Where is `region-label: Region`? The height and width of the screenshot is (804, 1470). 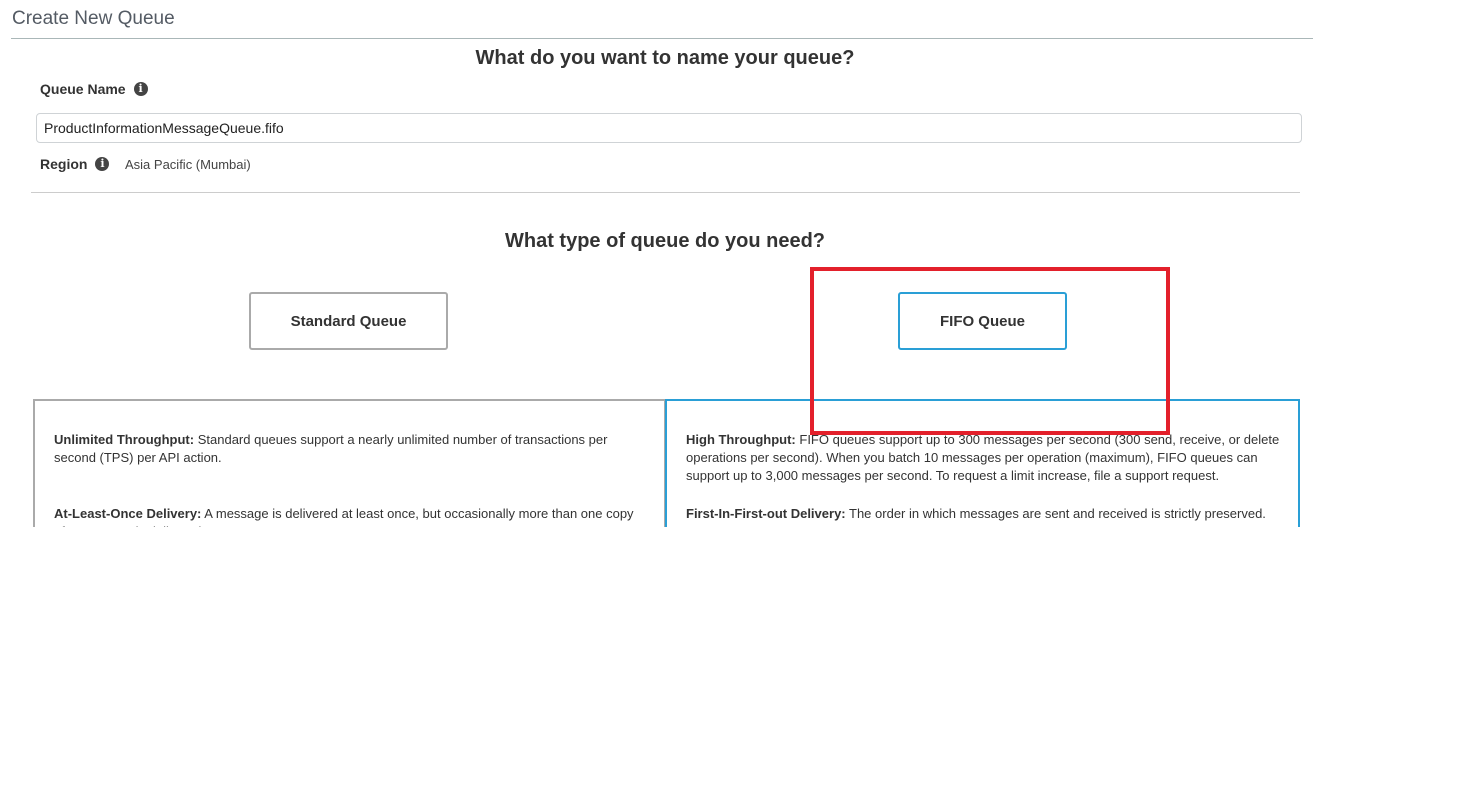
region-label: Region is located at coordinates (64, 164).